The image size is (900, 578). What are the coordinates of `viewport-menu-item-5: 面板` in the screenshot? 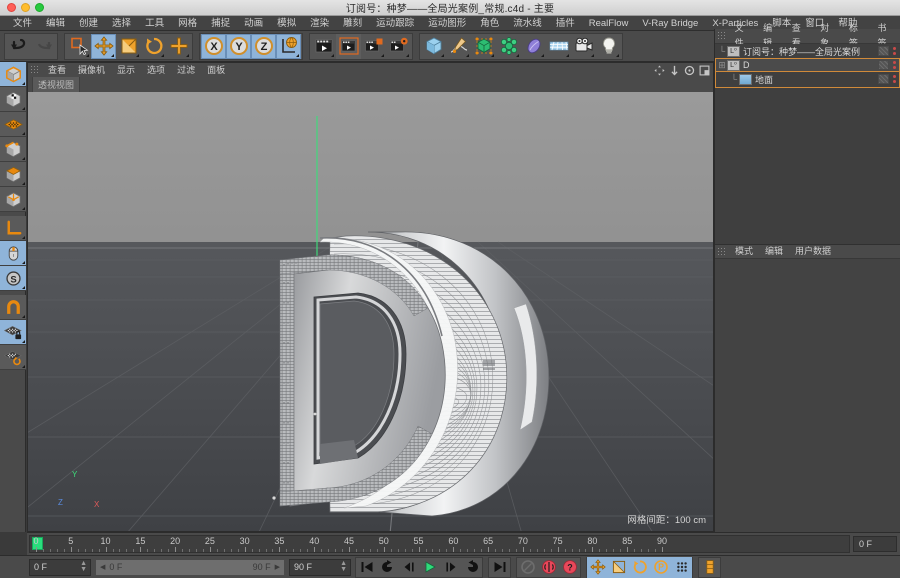 It's located at (216, 70).